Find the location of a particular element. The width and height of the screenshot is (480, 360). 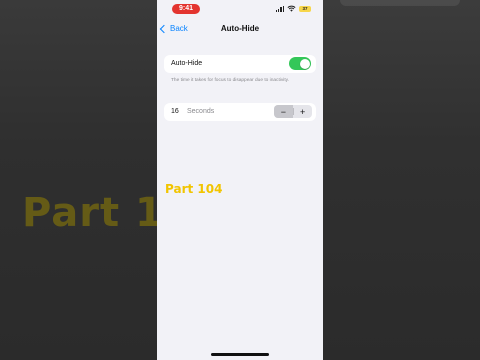

navigation-bar: Back Auto-Hide is located at coordinates (240, 29).